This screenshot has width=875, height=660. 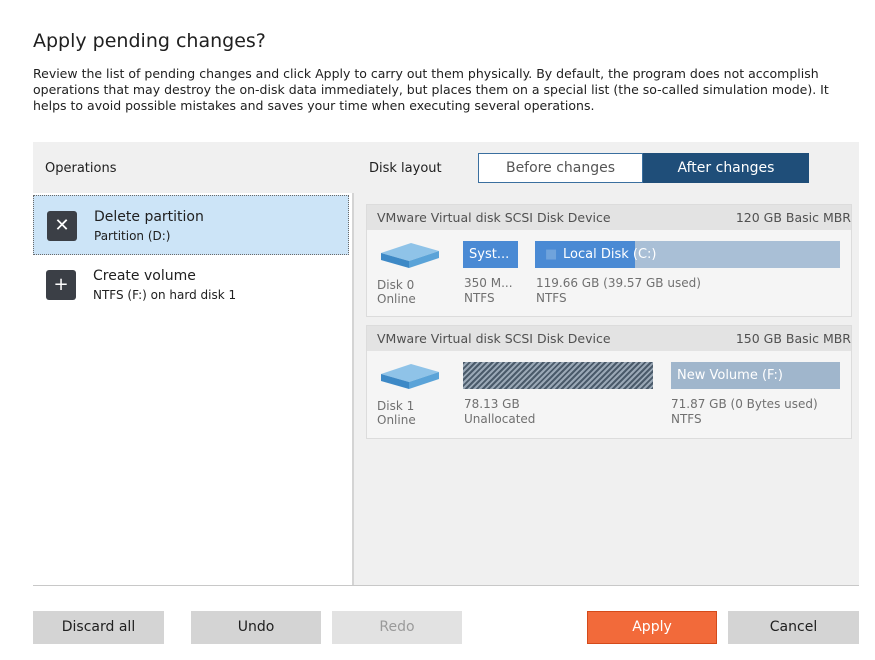 What do you see at coordinates (652, 627) in the screenshot?
I see `apply-button: Apply` at bounding box center [652, 627].